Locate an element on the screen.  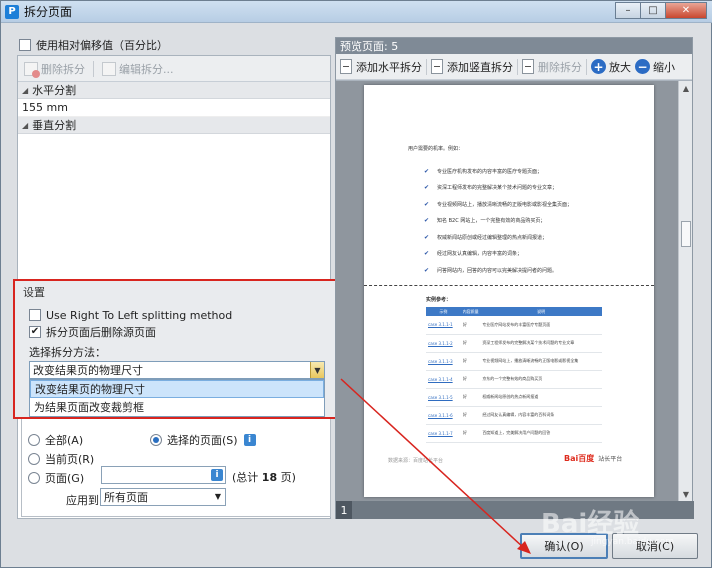
add-vertical-split-button: 添加竖直拆分 is located at coordinates (472, 67).